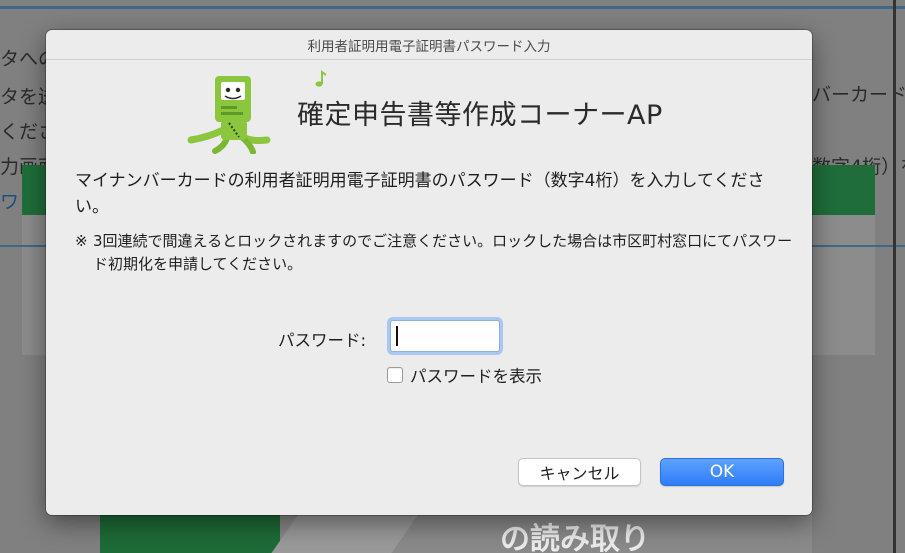 This screenshot has width=905, height=553. Describe the element at coordinates (894, 276) in the screenshot. I see `background-frame-edge` at that location.